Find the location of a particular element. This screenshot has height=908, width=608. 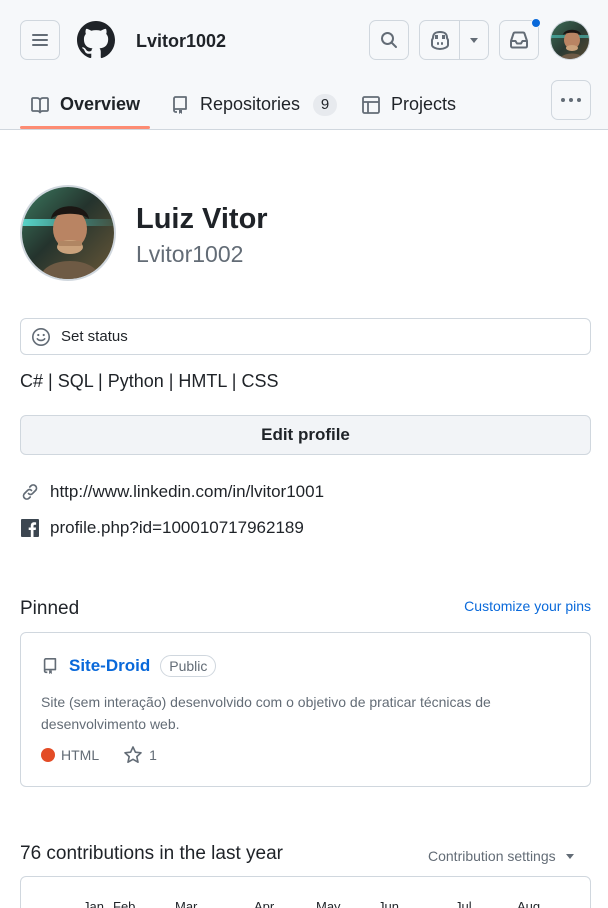

selected-tab-indicator is located at coordinates (85, 127).